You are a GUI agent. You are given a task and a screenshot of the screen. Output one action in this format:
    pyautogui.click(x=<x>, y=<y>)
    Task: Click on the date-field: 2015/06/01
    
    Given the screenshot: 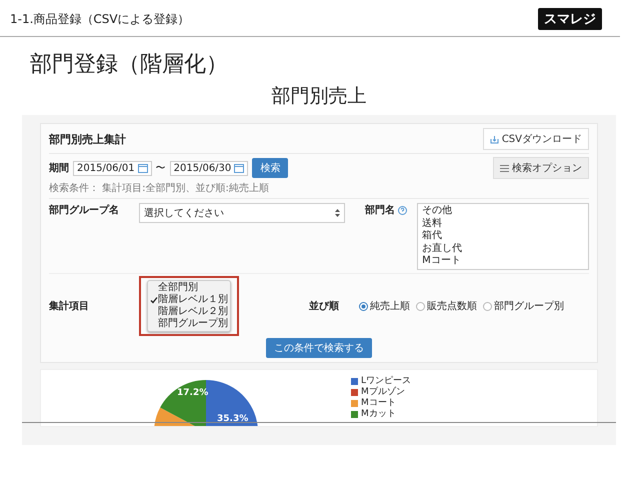 What is the action you would take?
    pyautogui.click(x=112, y=168)
    